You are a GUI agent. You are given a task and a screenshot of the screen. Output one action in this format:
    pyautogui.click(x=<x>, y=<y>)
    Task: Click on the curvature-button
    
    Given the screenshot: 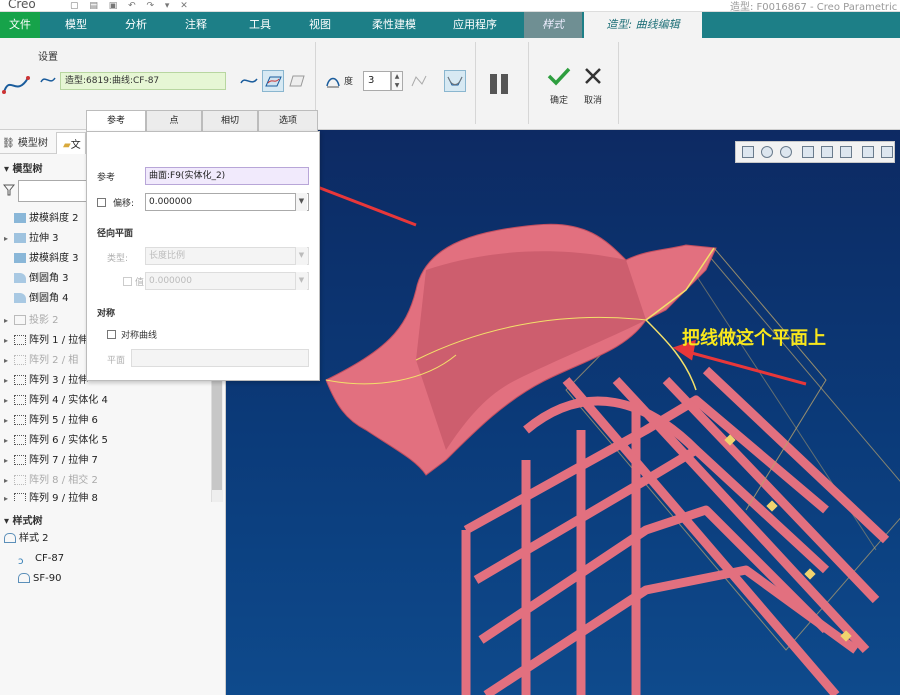 What is the action you would take?
    pyautogui.click(x=455, y=81)
    